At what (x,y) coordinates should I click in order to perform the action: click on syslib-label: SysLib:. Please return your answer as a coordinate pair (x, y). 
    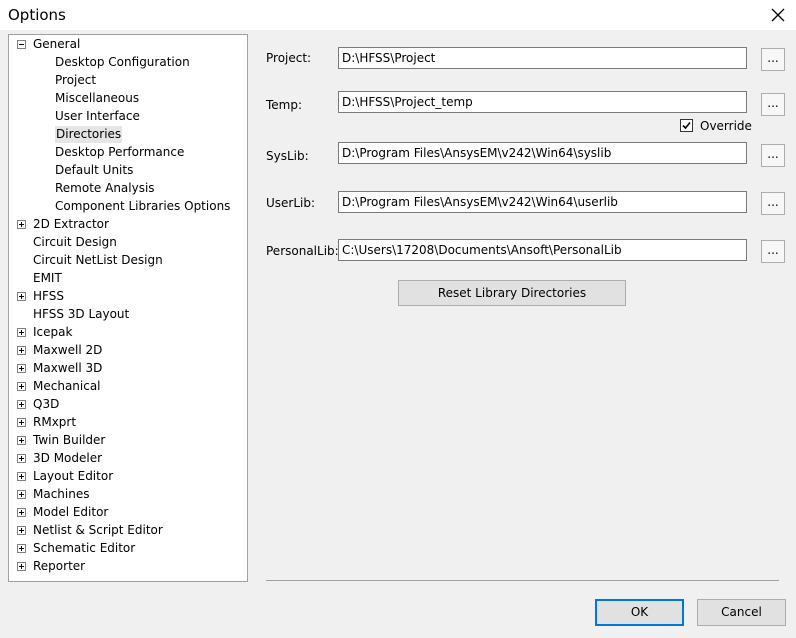
    Looking at the image, I should click on (287, 156).